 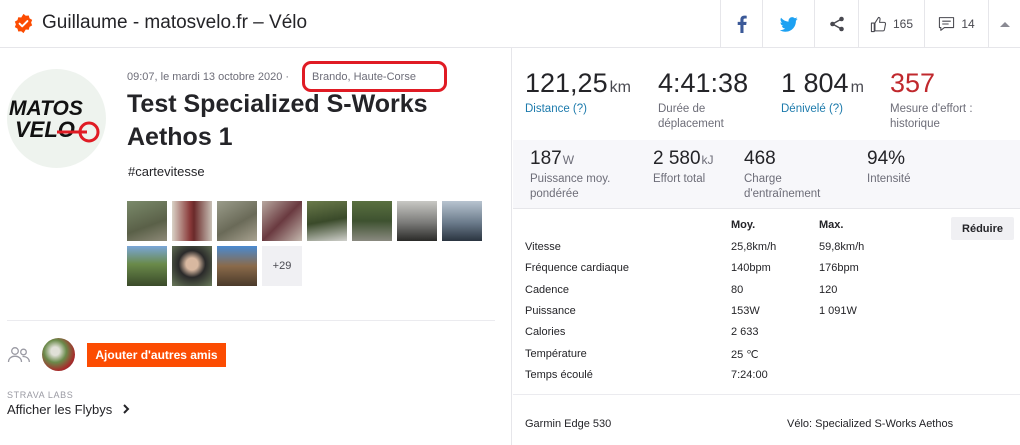 What do you see at coordinates (568, 424) in the screenshot?
I see `device-name: Garmin Edge 530` at bounding box center [568, 424].